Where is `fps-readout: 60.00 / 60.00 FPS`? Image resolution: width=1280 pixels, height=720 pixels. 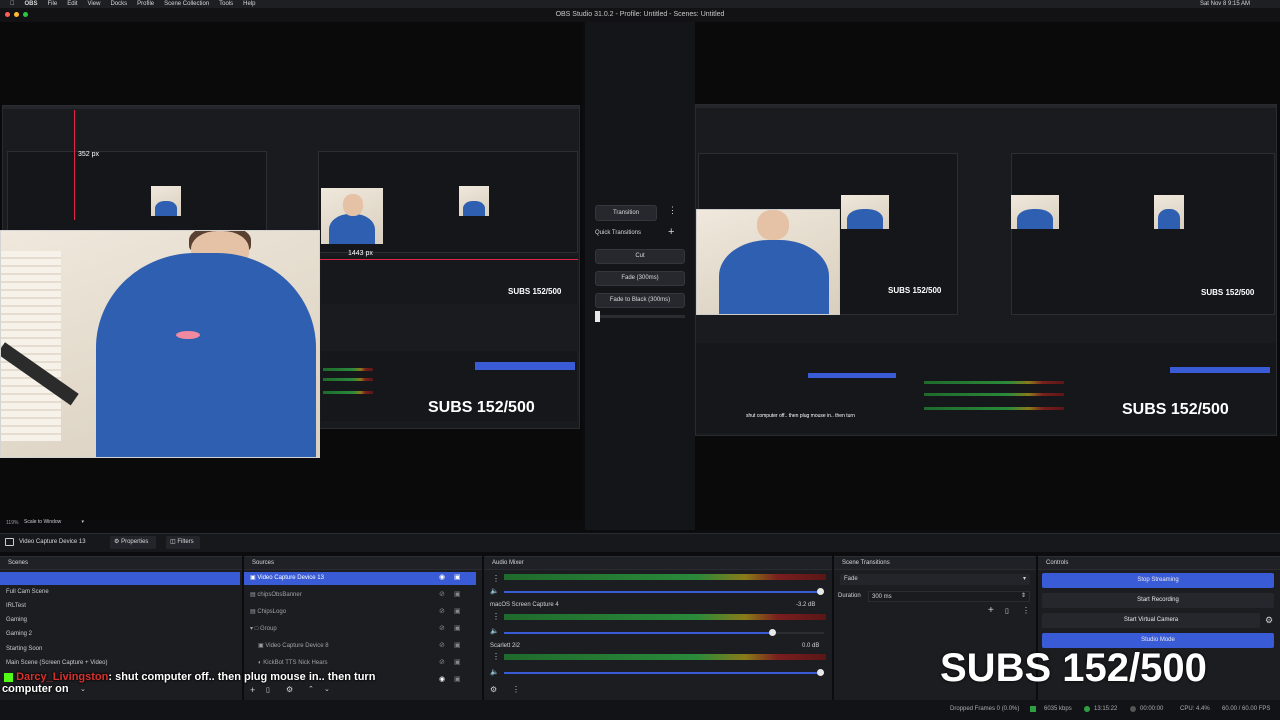 fps-readout: 60.00 / 60.00 FPS is located at coordinates (1246, 709).